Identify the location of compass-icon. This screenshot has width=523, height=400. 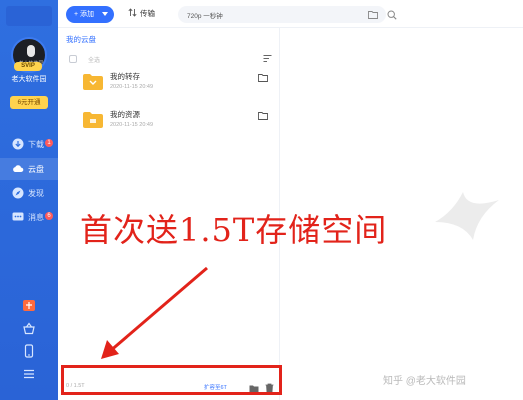
(18, 193).